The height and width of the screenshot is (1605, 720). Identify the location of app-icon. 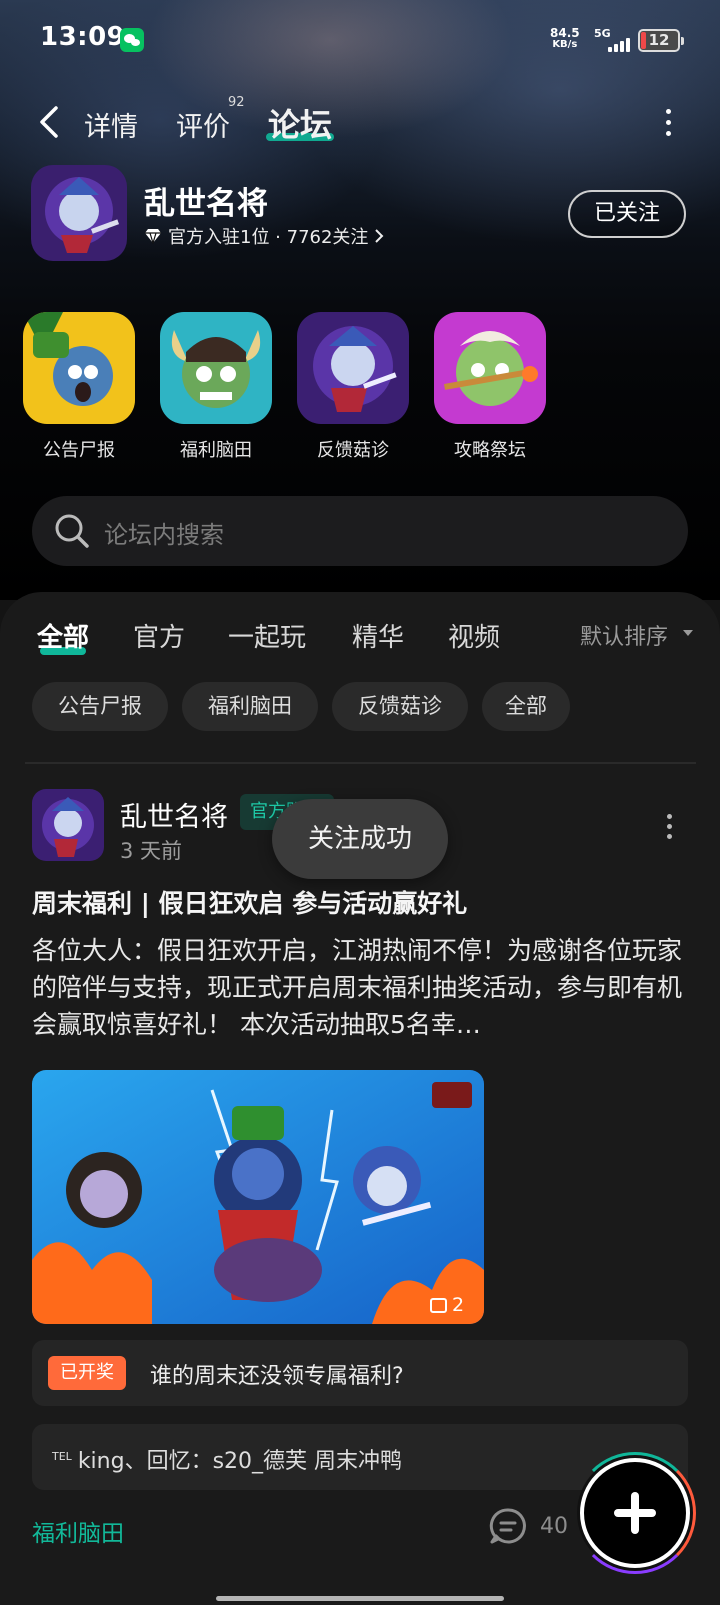
(79, 213).